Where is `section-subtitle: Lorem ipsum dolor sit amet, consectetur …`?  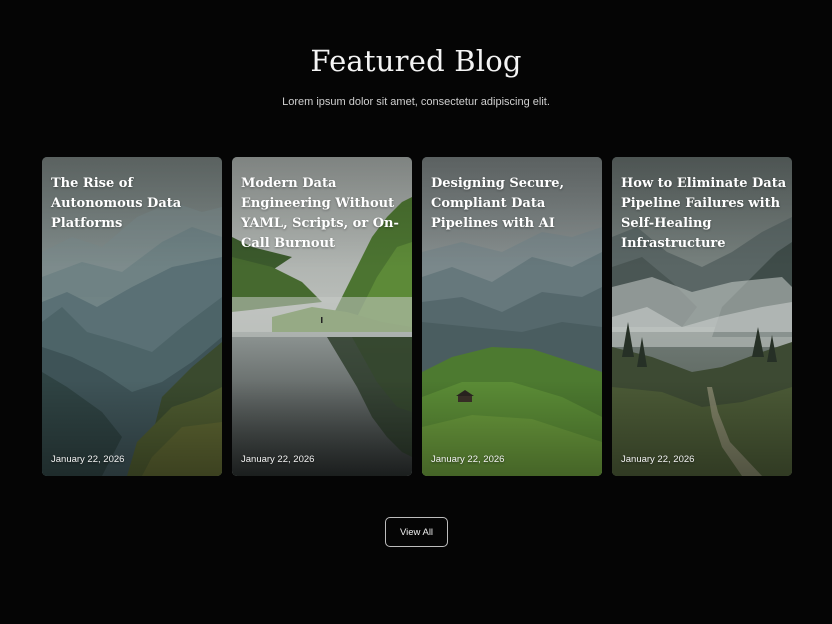 section-subtitle: Lorem ipsum dolor sit amet, consectetur … is located at coordinates (416, 102).